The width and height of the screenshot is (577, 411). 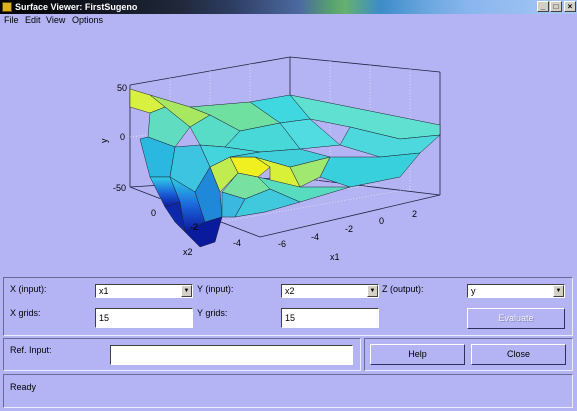 I want to click on x-input-label: X (input):, so click(x=28, y=289).